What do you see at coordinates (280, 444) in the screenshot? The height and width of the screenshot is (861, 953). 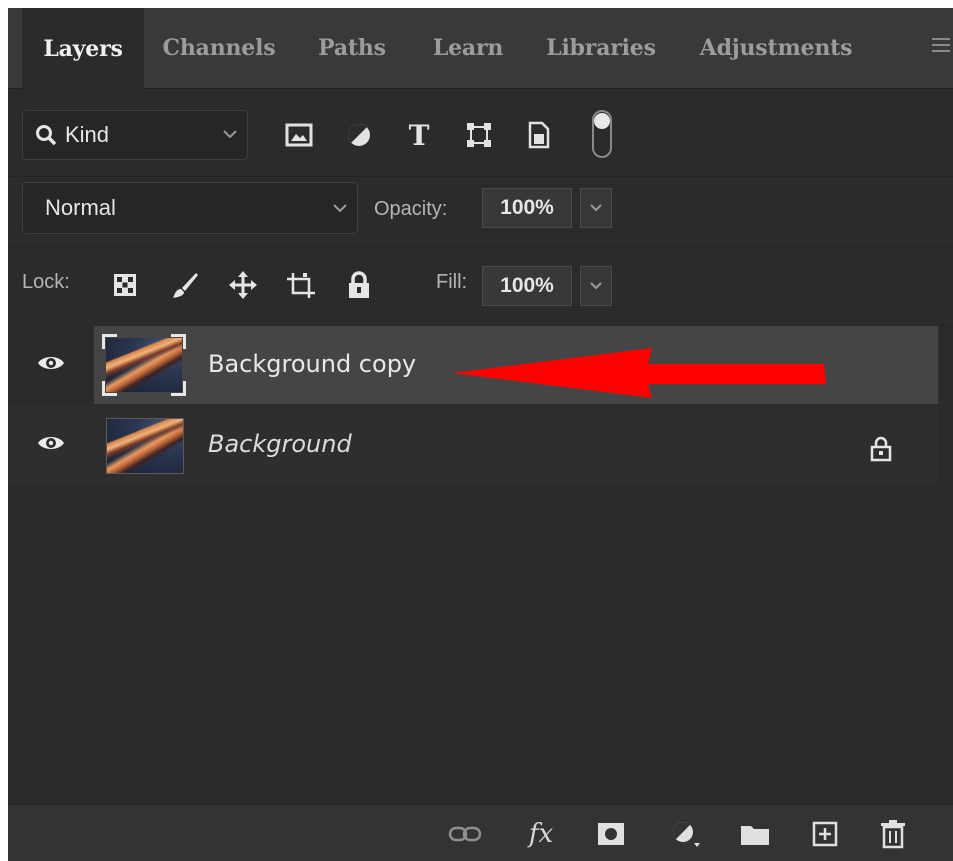 I see `layer-name: Background` at bounding box center [280, 444].